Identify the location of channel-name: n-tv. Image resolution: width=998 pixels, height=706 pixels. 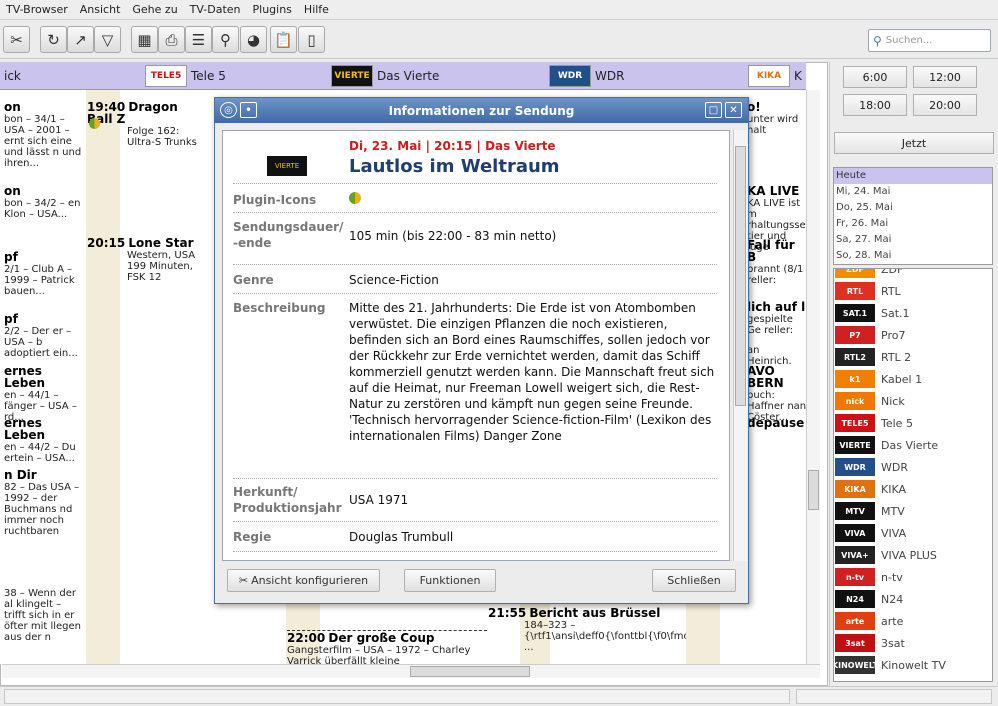
(892, 577).